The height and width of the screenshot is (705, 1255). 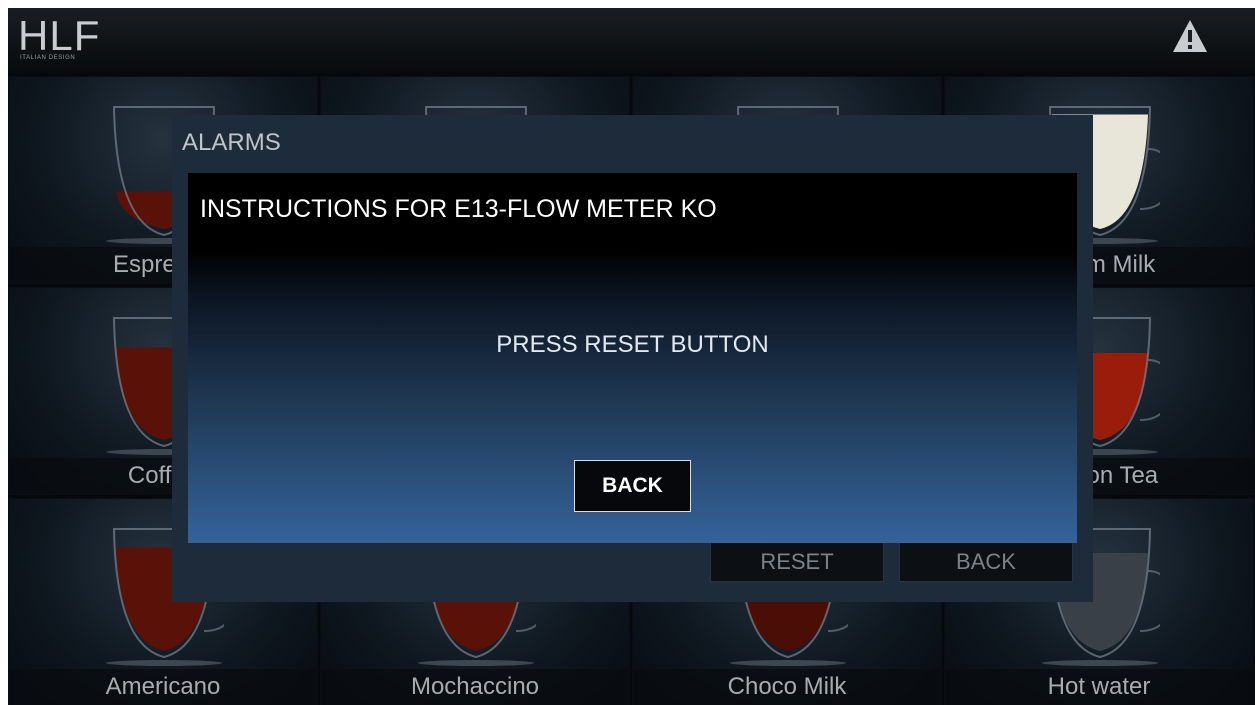 I want to click on drink-label: Choco Milk, so click(x=787, y=687).